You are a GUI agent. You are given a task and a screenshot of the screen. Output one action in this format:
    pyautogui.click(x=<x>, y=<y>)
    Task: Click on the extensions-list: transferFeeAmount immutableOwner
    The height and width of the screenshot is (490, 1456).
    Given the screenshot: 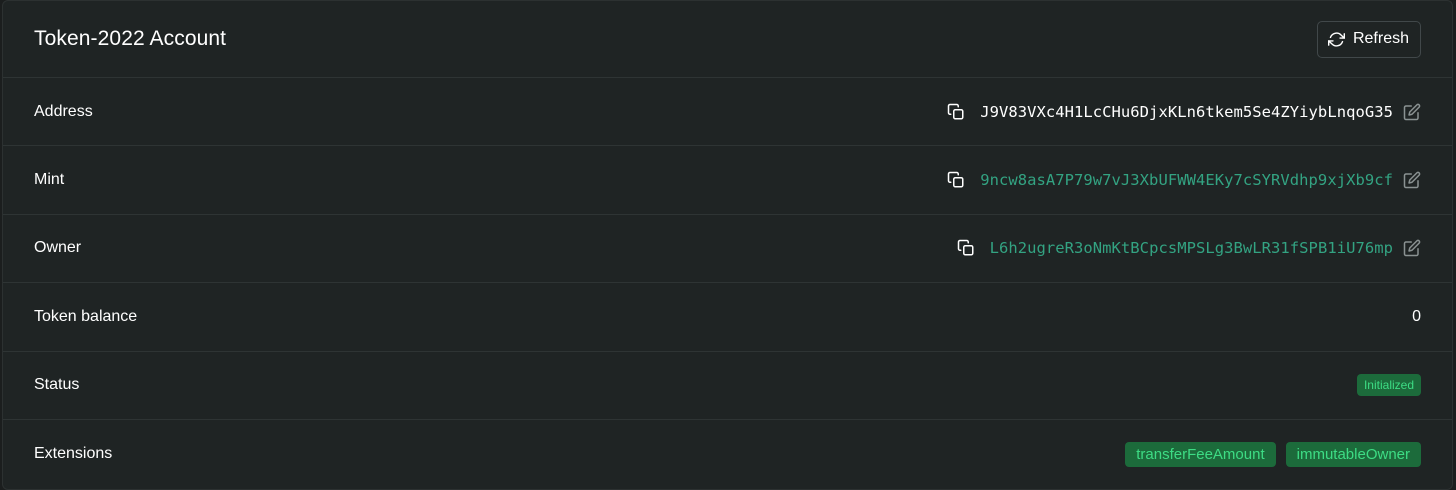 What is the action you would take?
    pyautogui.click(x=1268, y=454)
    